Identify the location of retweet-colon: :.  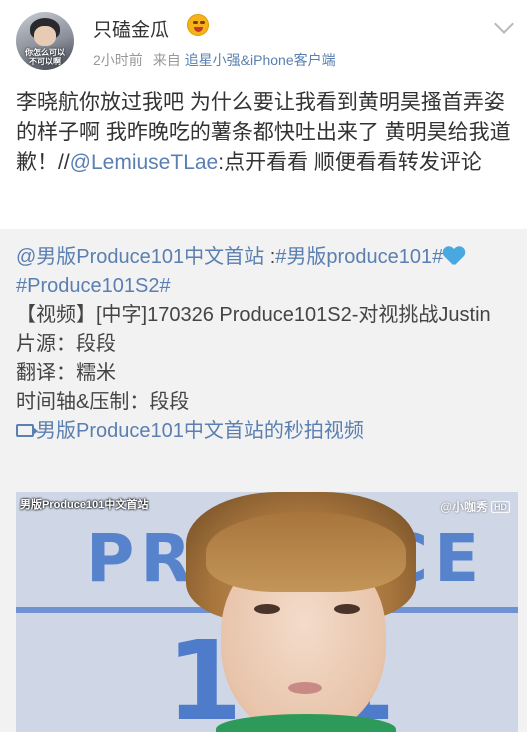
(270, 257).